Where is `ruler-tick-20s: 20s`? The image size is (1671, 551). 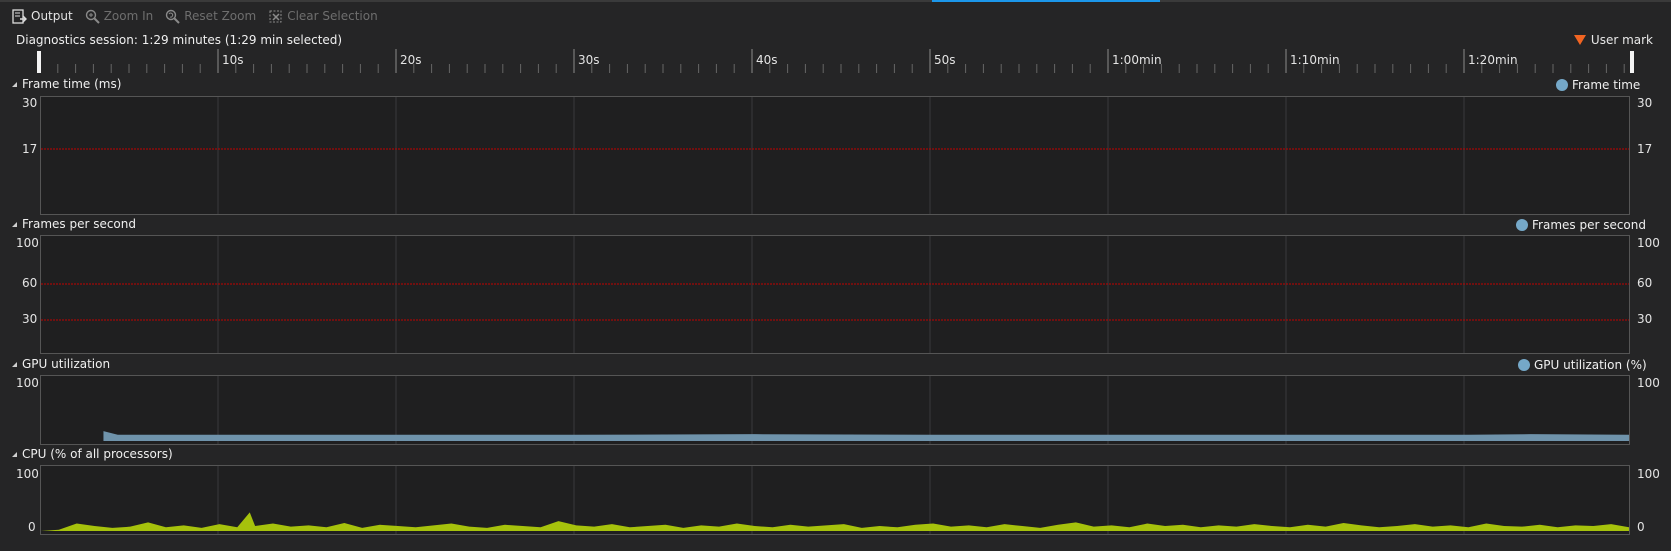 ruler-tick-20s: 20s is located at coordinates (411, 60).